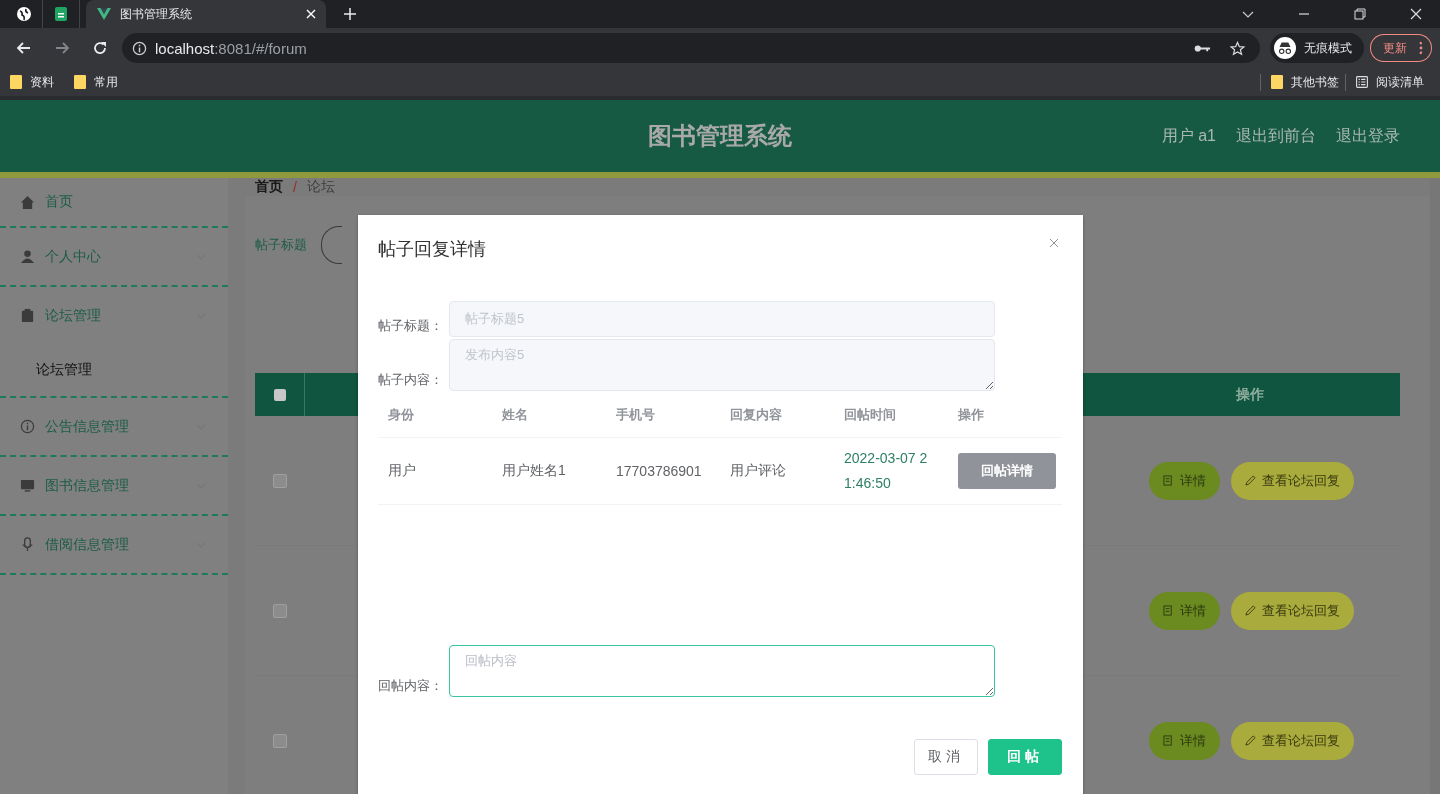  I want to click on header-link: 退出到前台, so click(1276, 136).